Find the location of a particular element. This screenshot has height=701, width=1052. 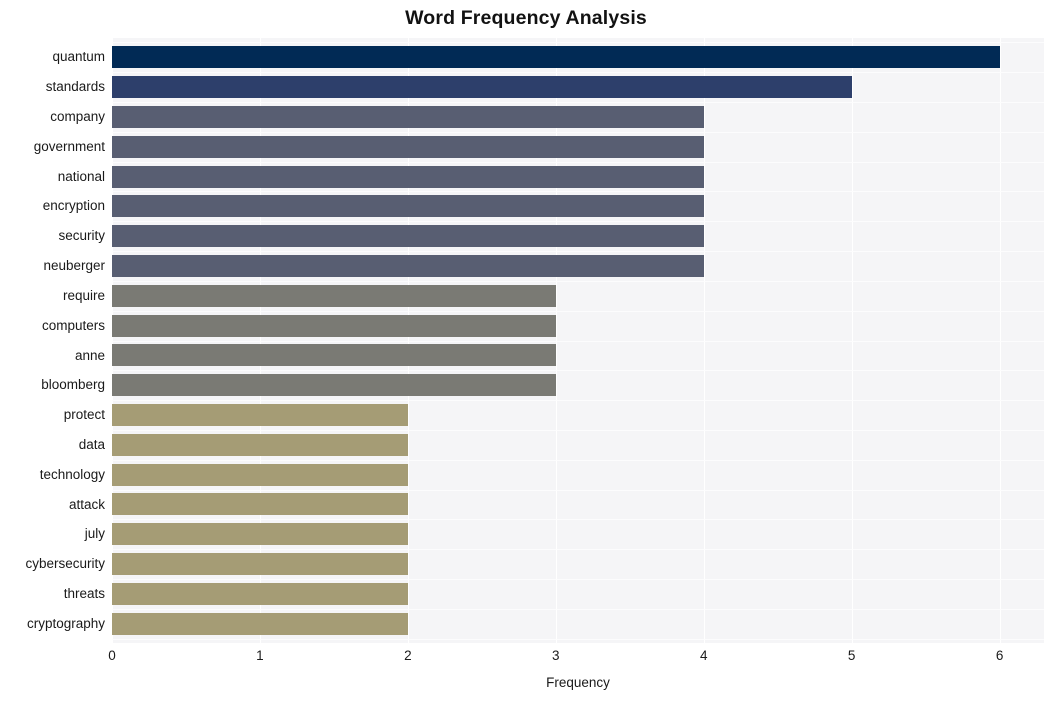

y-tick-label: computers is located at coordinates (73, 325).